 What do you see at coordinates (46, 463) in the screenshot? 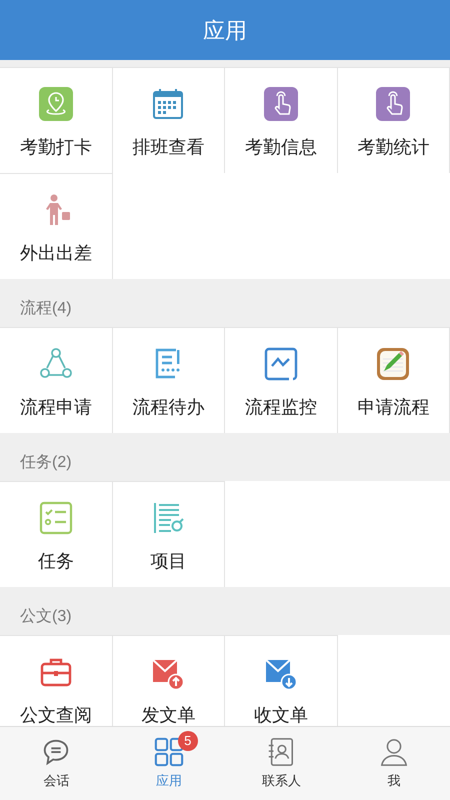
I see `section-title: 任务(2)` at bounding box center [46, 463].